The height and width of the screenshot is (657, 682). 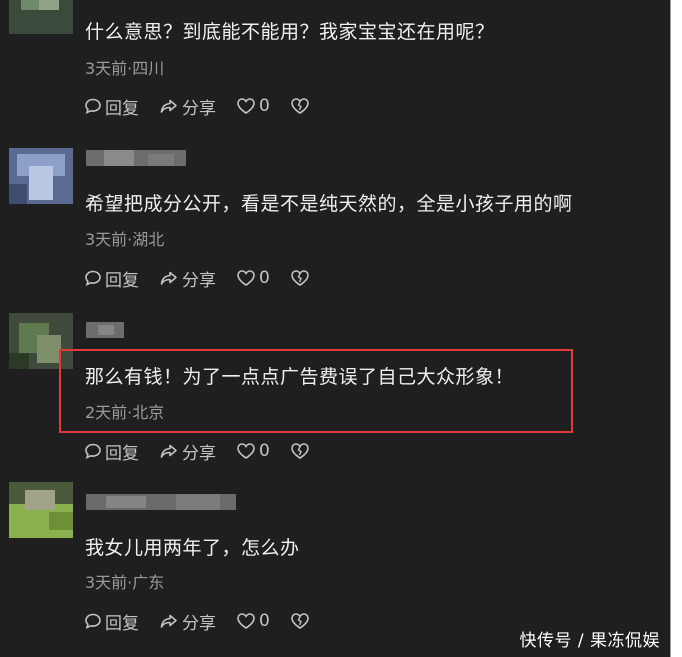 What do you see at coordinates (316, 391) in the screenshot?
I see `highlight-box` at bounding box center [316, 391].